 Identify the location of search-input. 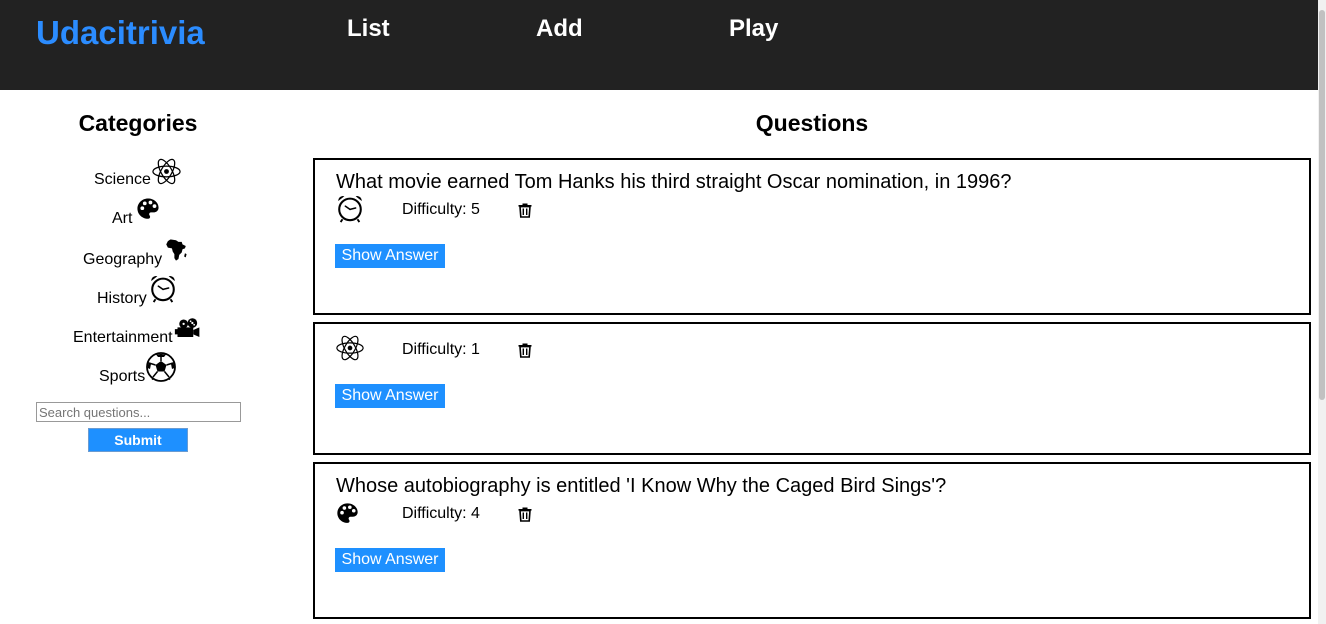
(138, 412).